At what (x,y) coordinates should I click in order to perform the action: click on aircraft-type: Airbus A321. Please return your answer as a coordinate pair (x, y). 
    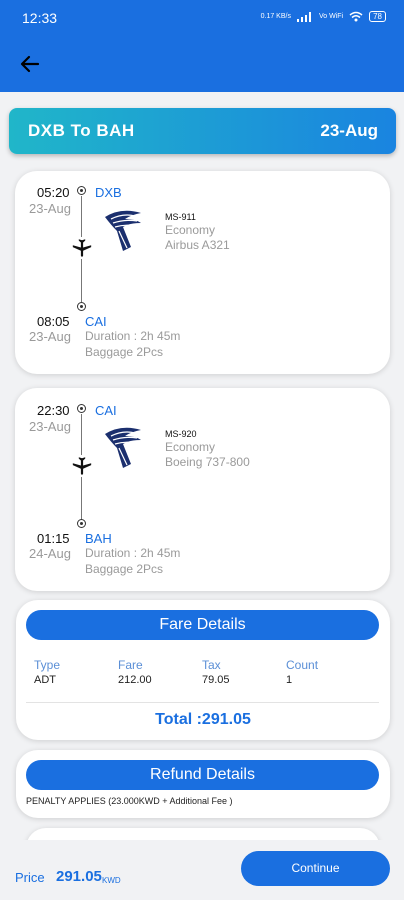
    Looking at the image, I should click on (197, 245).